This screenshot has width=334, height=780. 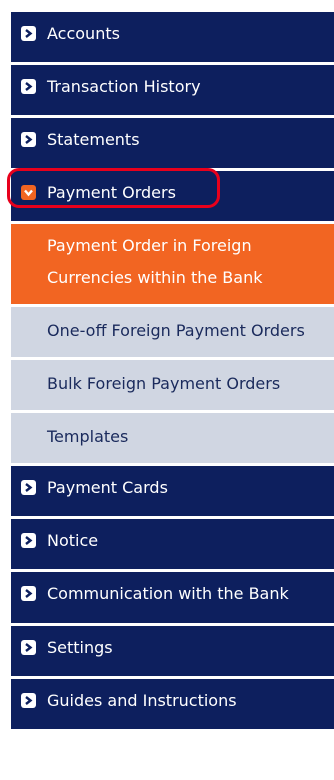 What do you see at coordinates (172, 492) in the screenshot?
I see `menu-item-payment-cards: Payment Cards` at bounding box center [172, 492].